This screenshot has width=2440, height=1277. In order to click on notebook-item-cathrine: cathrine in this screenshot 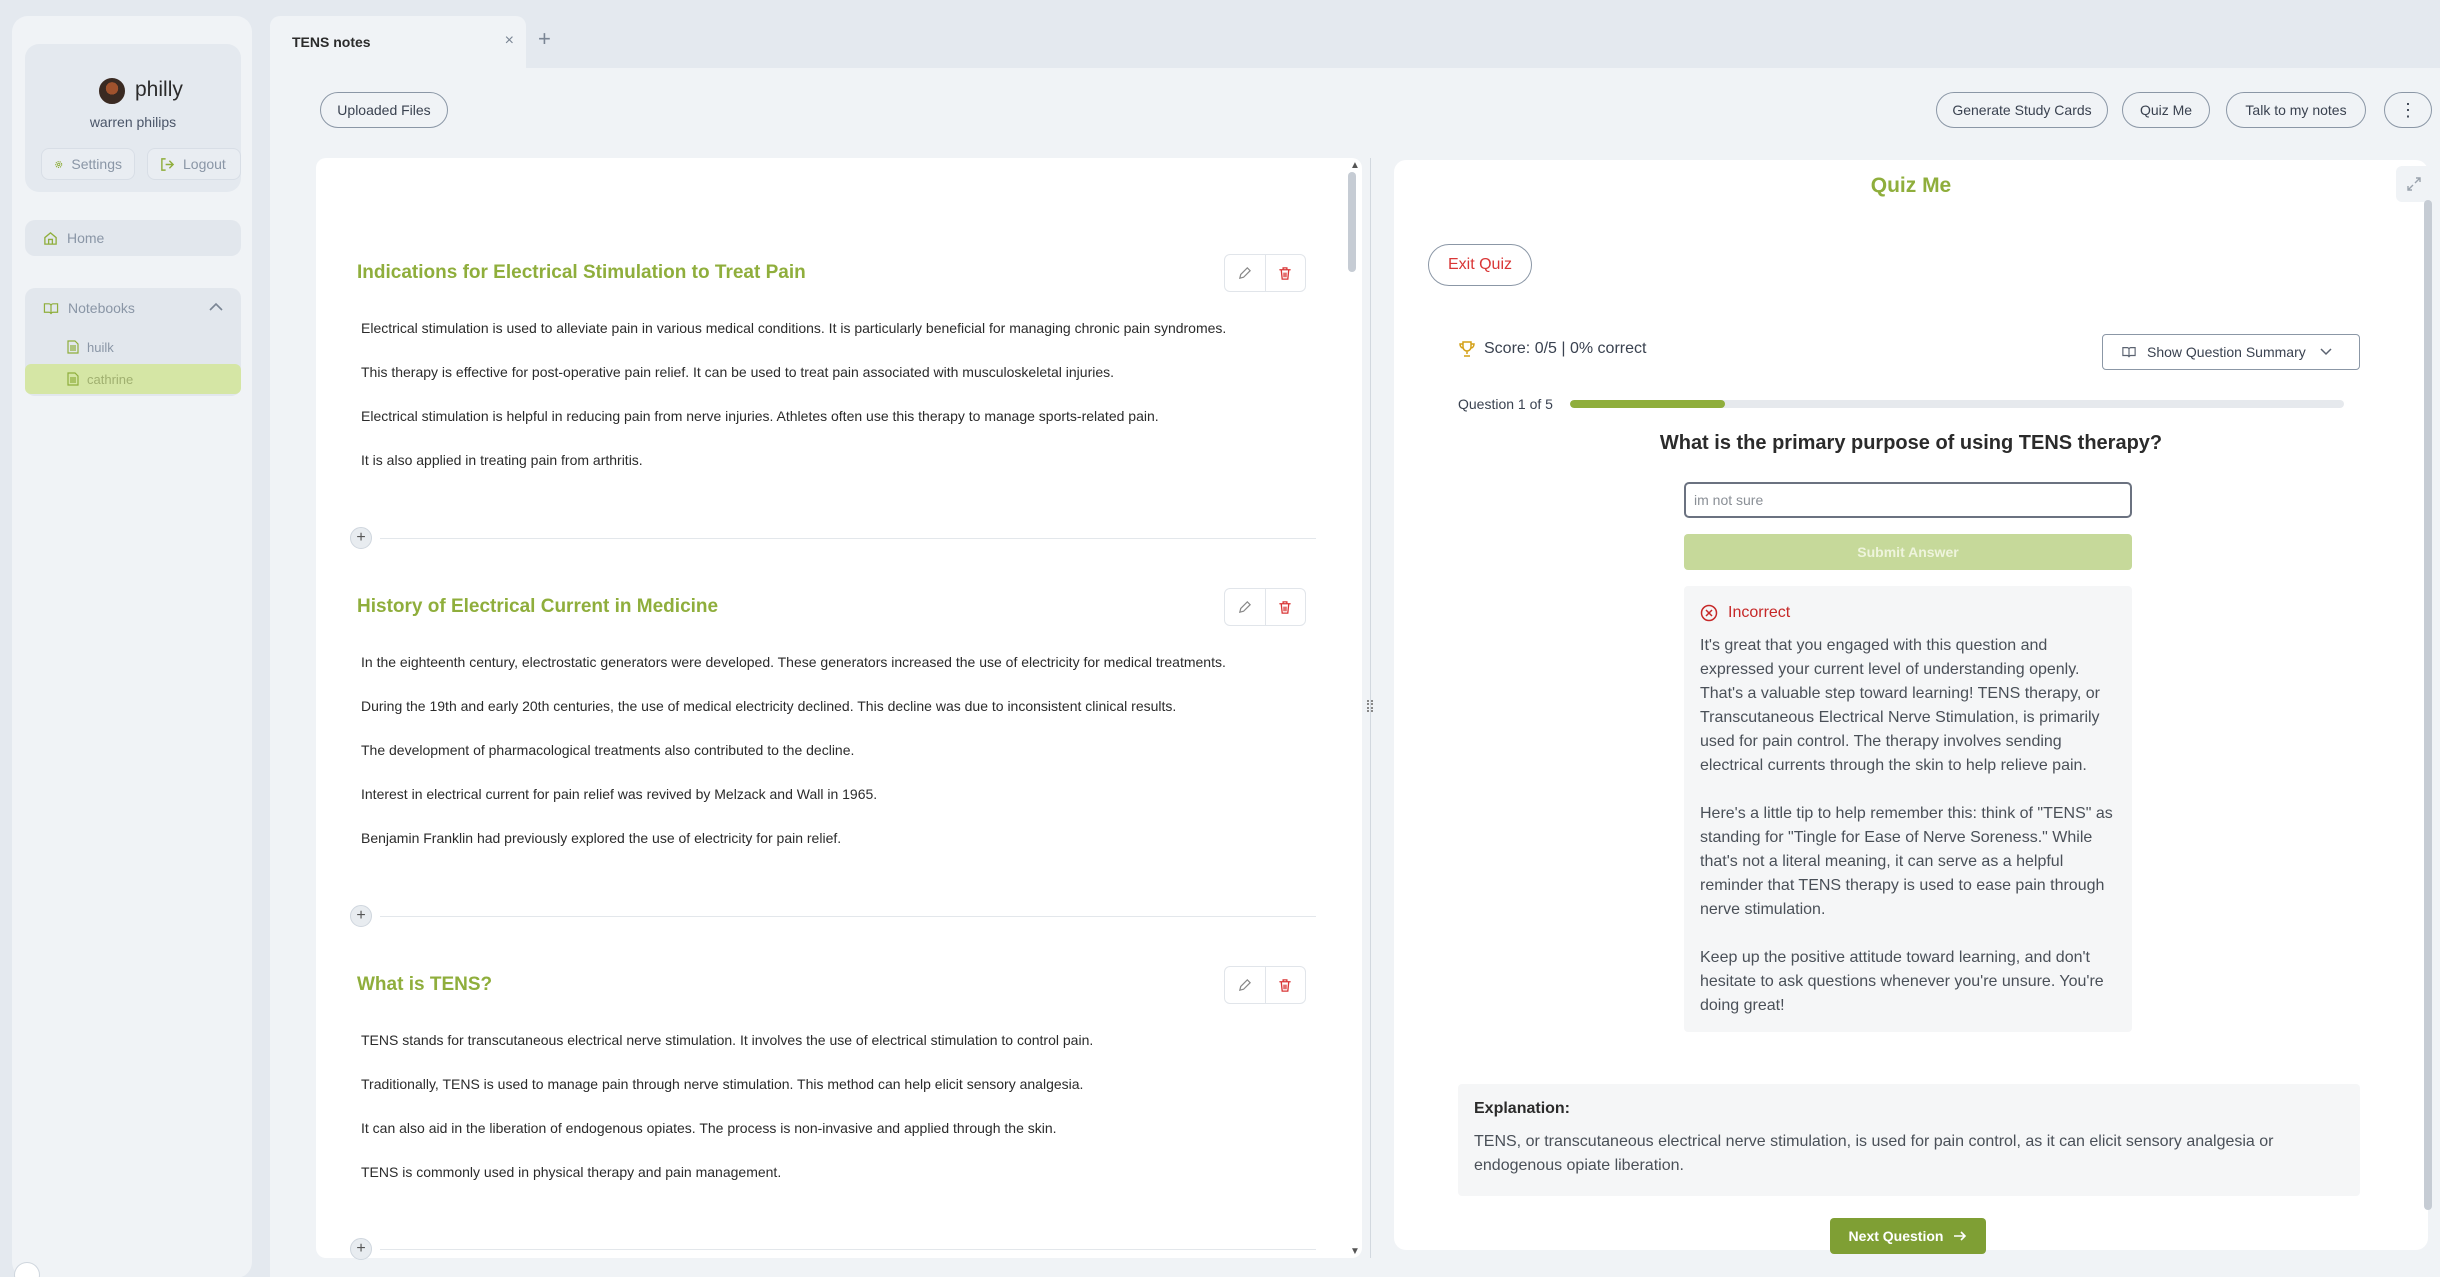, I will do `click(133, 379)`.